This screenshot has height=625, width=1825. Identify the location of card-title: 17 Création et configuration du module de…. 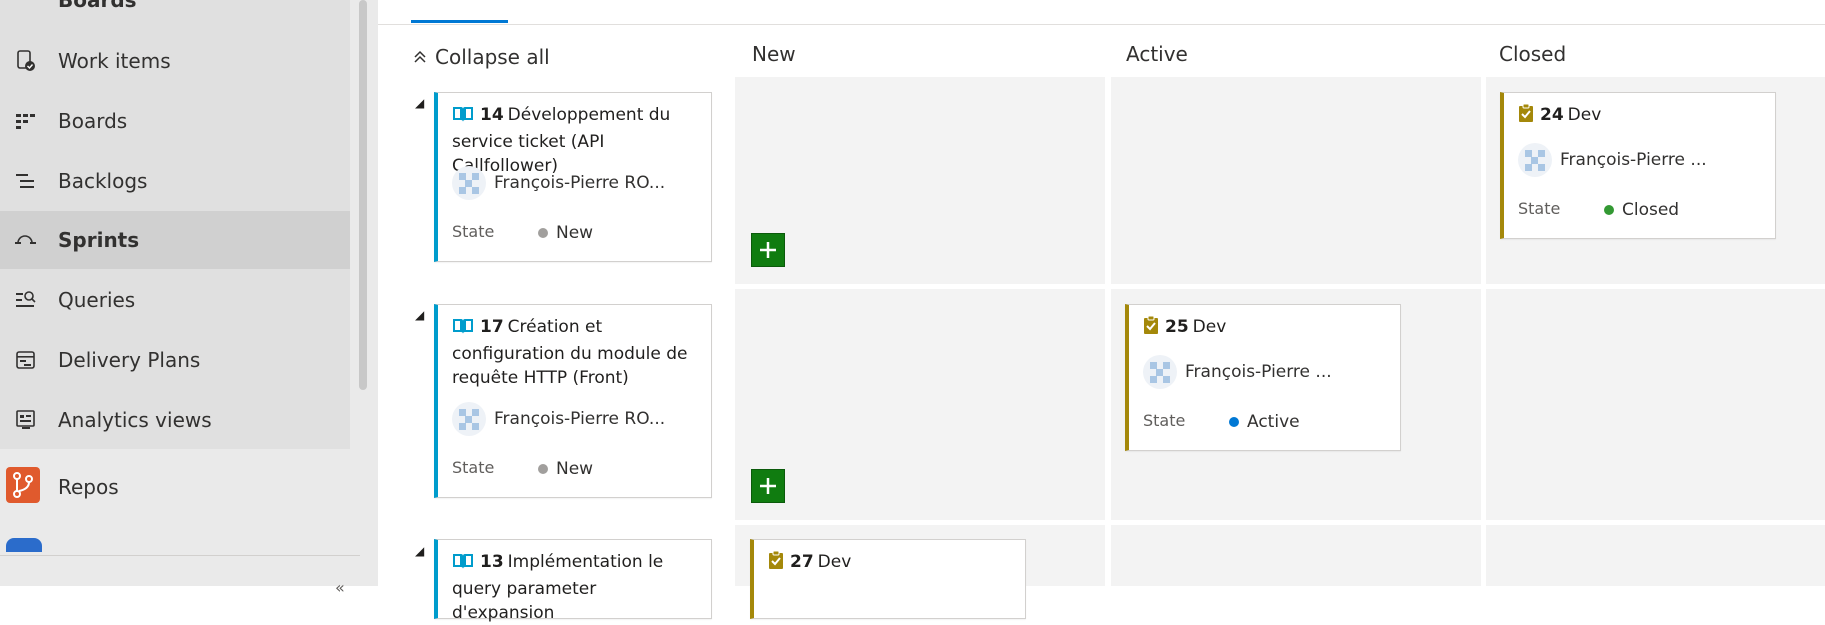
(576, 352).